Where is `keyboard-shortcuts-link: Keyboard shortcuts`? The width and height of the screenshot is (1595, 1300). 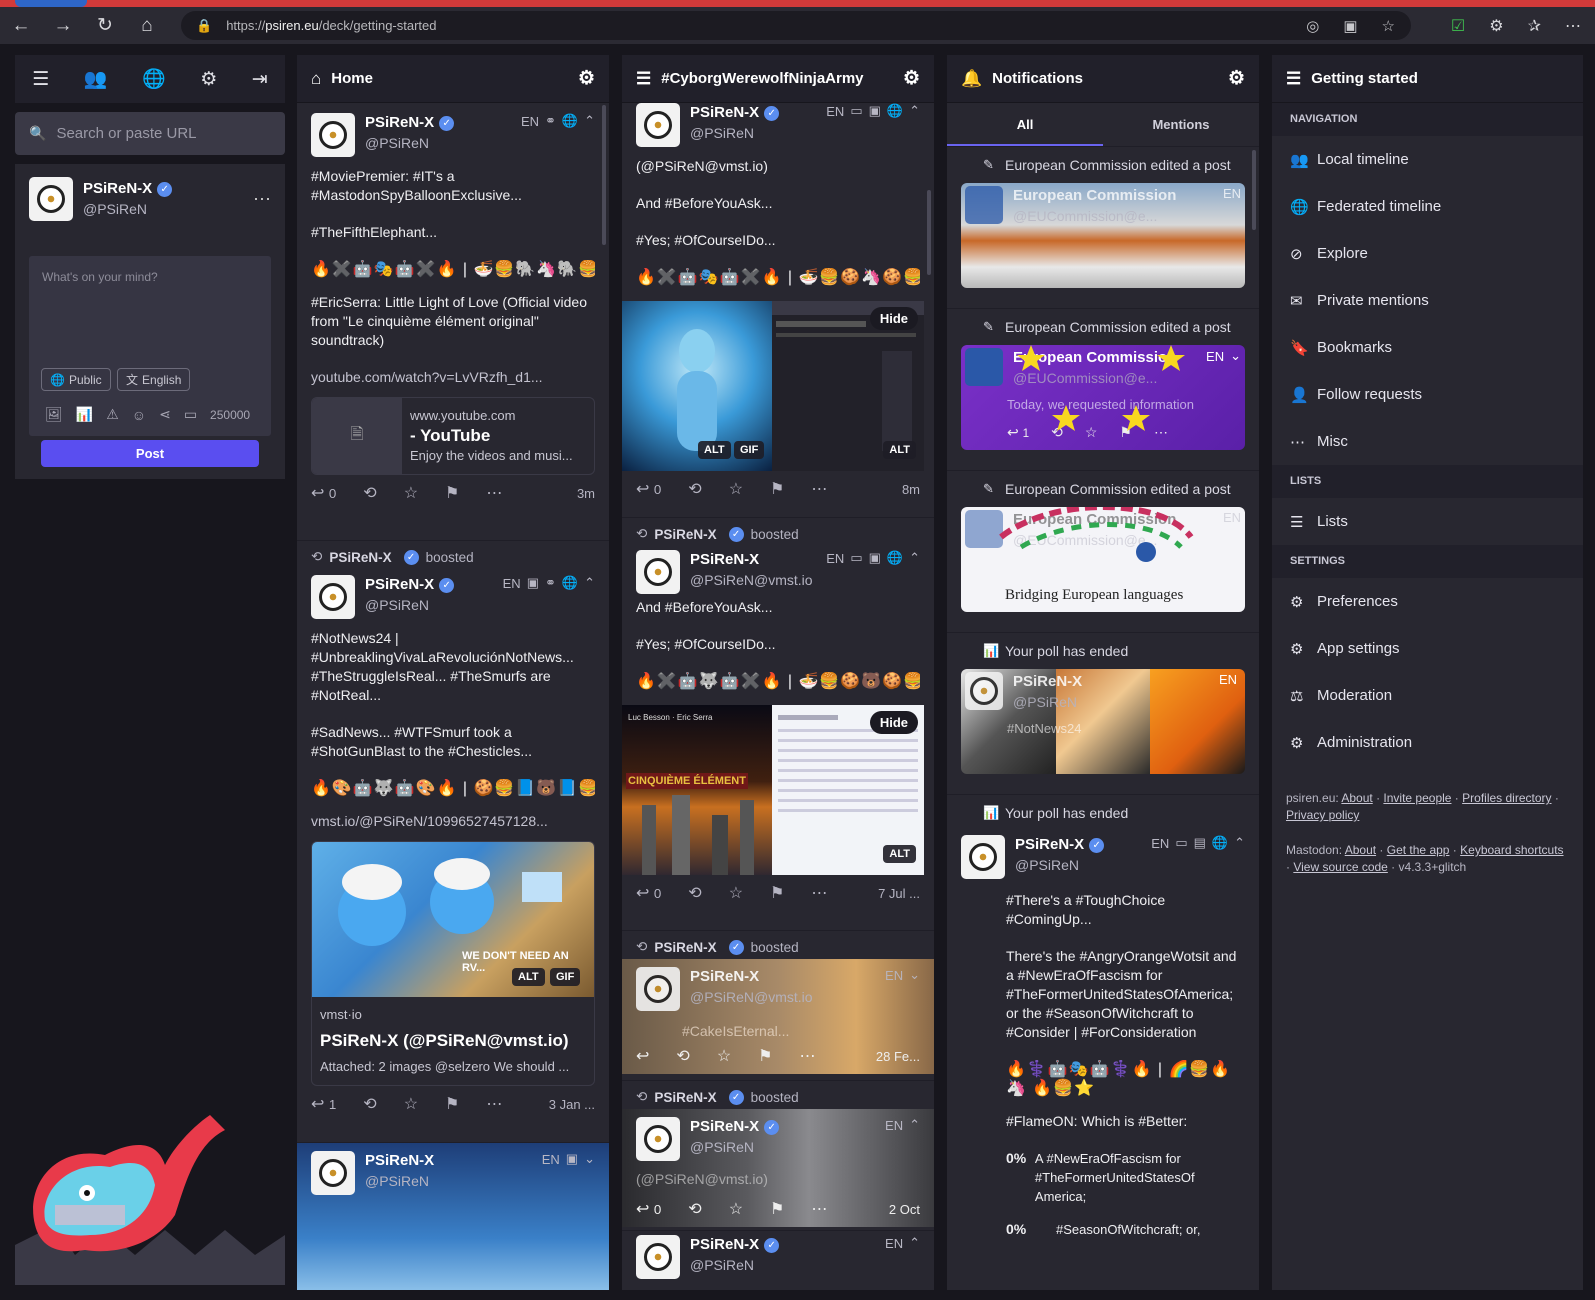
keyboard-shortcuts-link: Keyboard shortcuts is located at coordinates (1511, 850).